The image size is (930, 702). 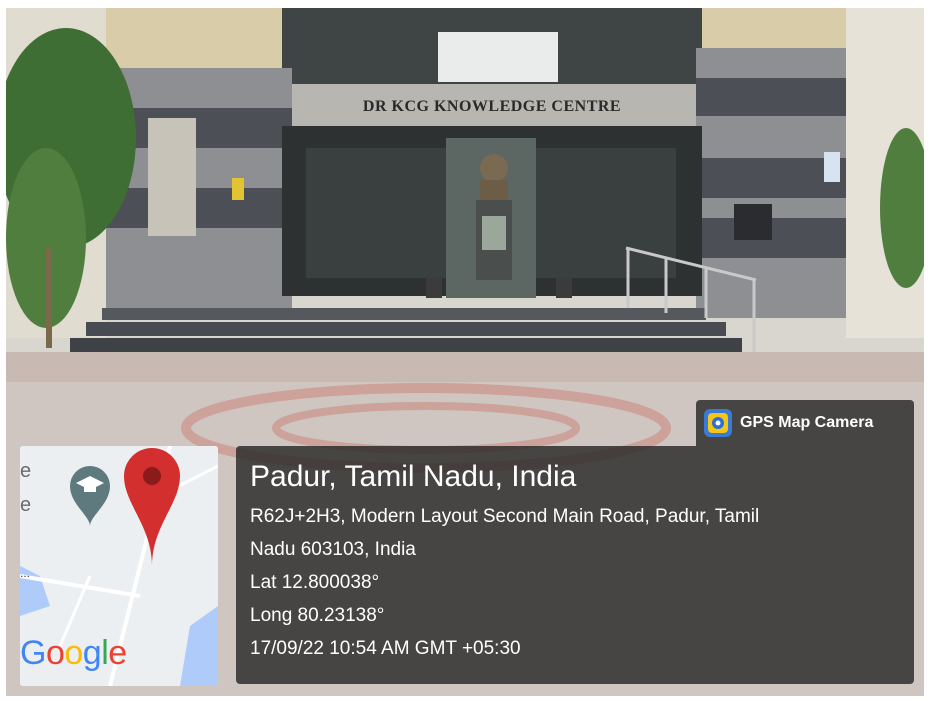 I want to click on address-line-2: Nadu 603103, India, so click(x=333, y=549).